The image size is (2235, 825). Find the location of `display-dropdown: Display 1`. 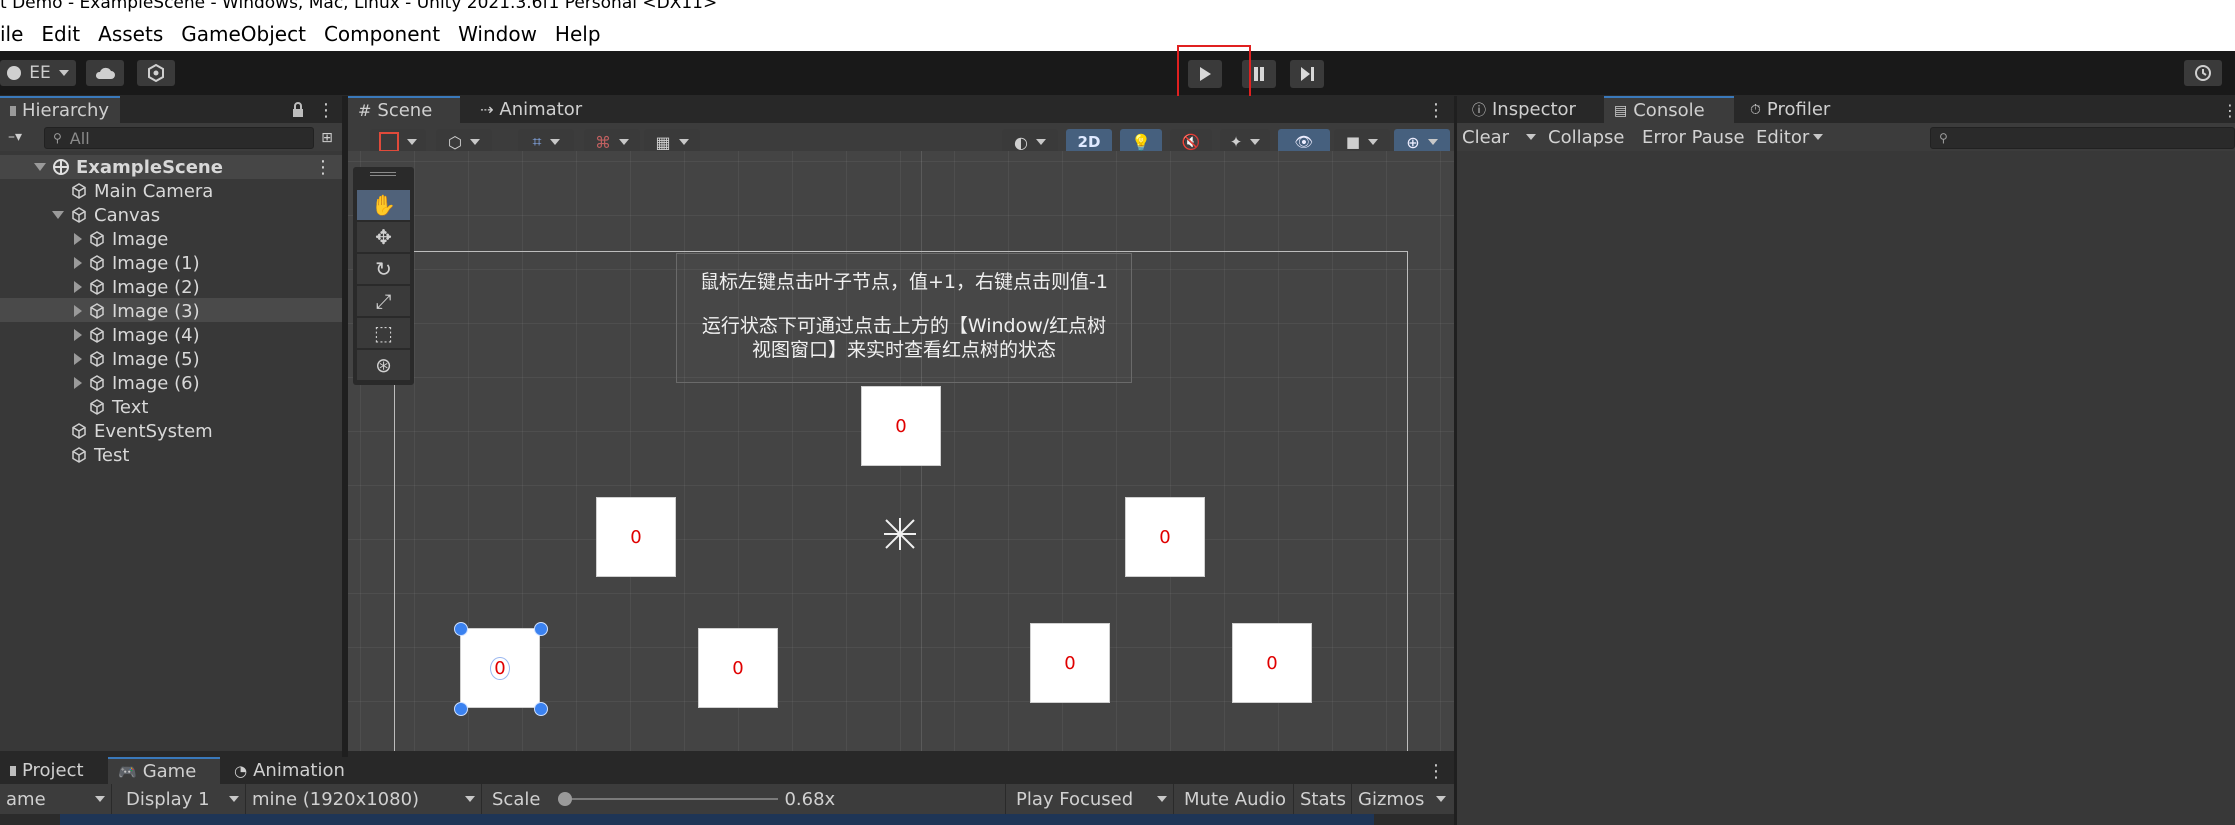

display-dropdown: Display 1 is located at coordinates (183, 799).